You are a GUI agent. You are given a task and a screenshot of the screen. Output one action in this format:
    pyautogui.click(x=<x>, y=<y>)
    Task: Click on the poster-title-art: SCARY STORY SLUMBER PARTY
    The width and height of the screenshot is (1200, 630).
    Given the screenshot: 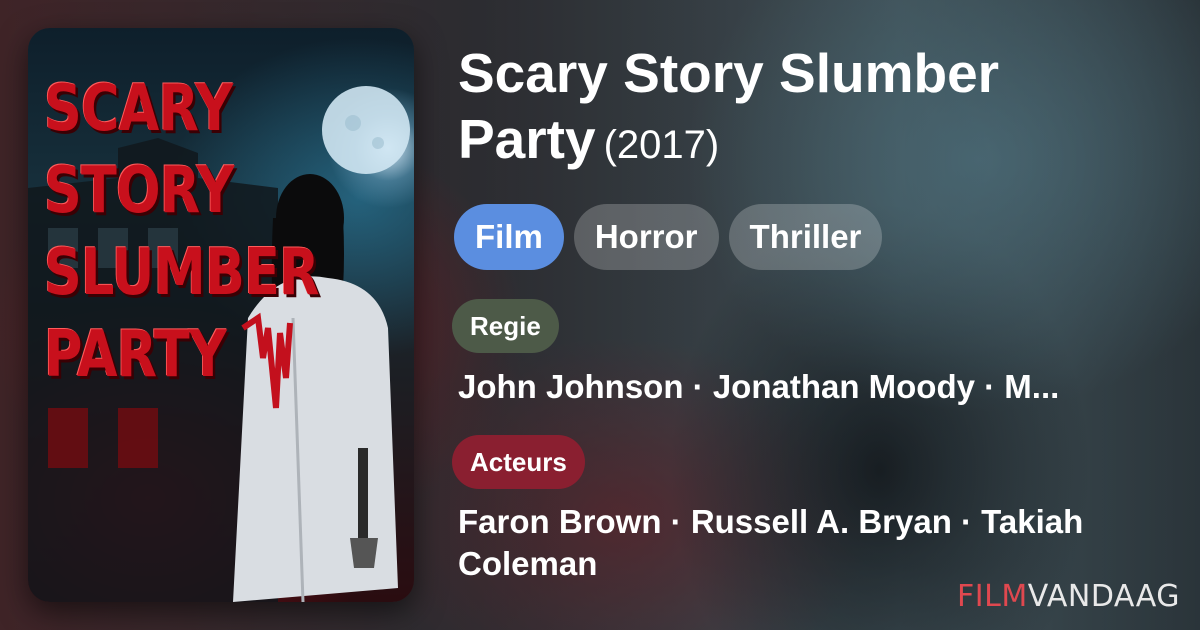 What is the action you would take?
    pyautogui.click(x=182, y=232)
    